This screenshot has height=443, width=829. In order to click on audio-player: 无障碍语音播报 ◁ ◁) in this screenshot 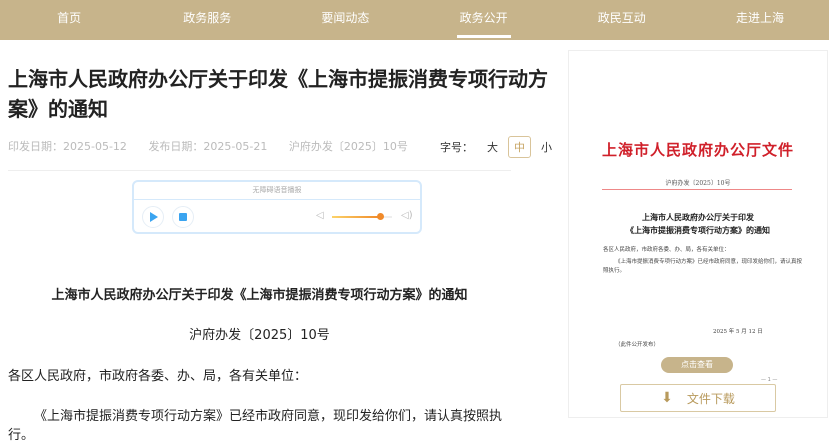, I will do `click(277, 207)`.